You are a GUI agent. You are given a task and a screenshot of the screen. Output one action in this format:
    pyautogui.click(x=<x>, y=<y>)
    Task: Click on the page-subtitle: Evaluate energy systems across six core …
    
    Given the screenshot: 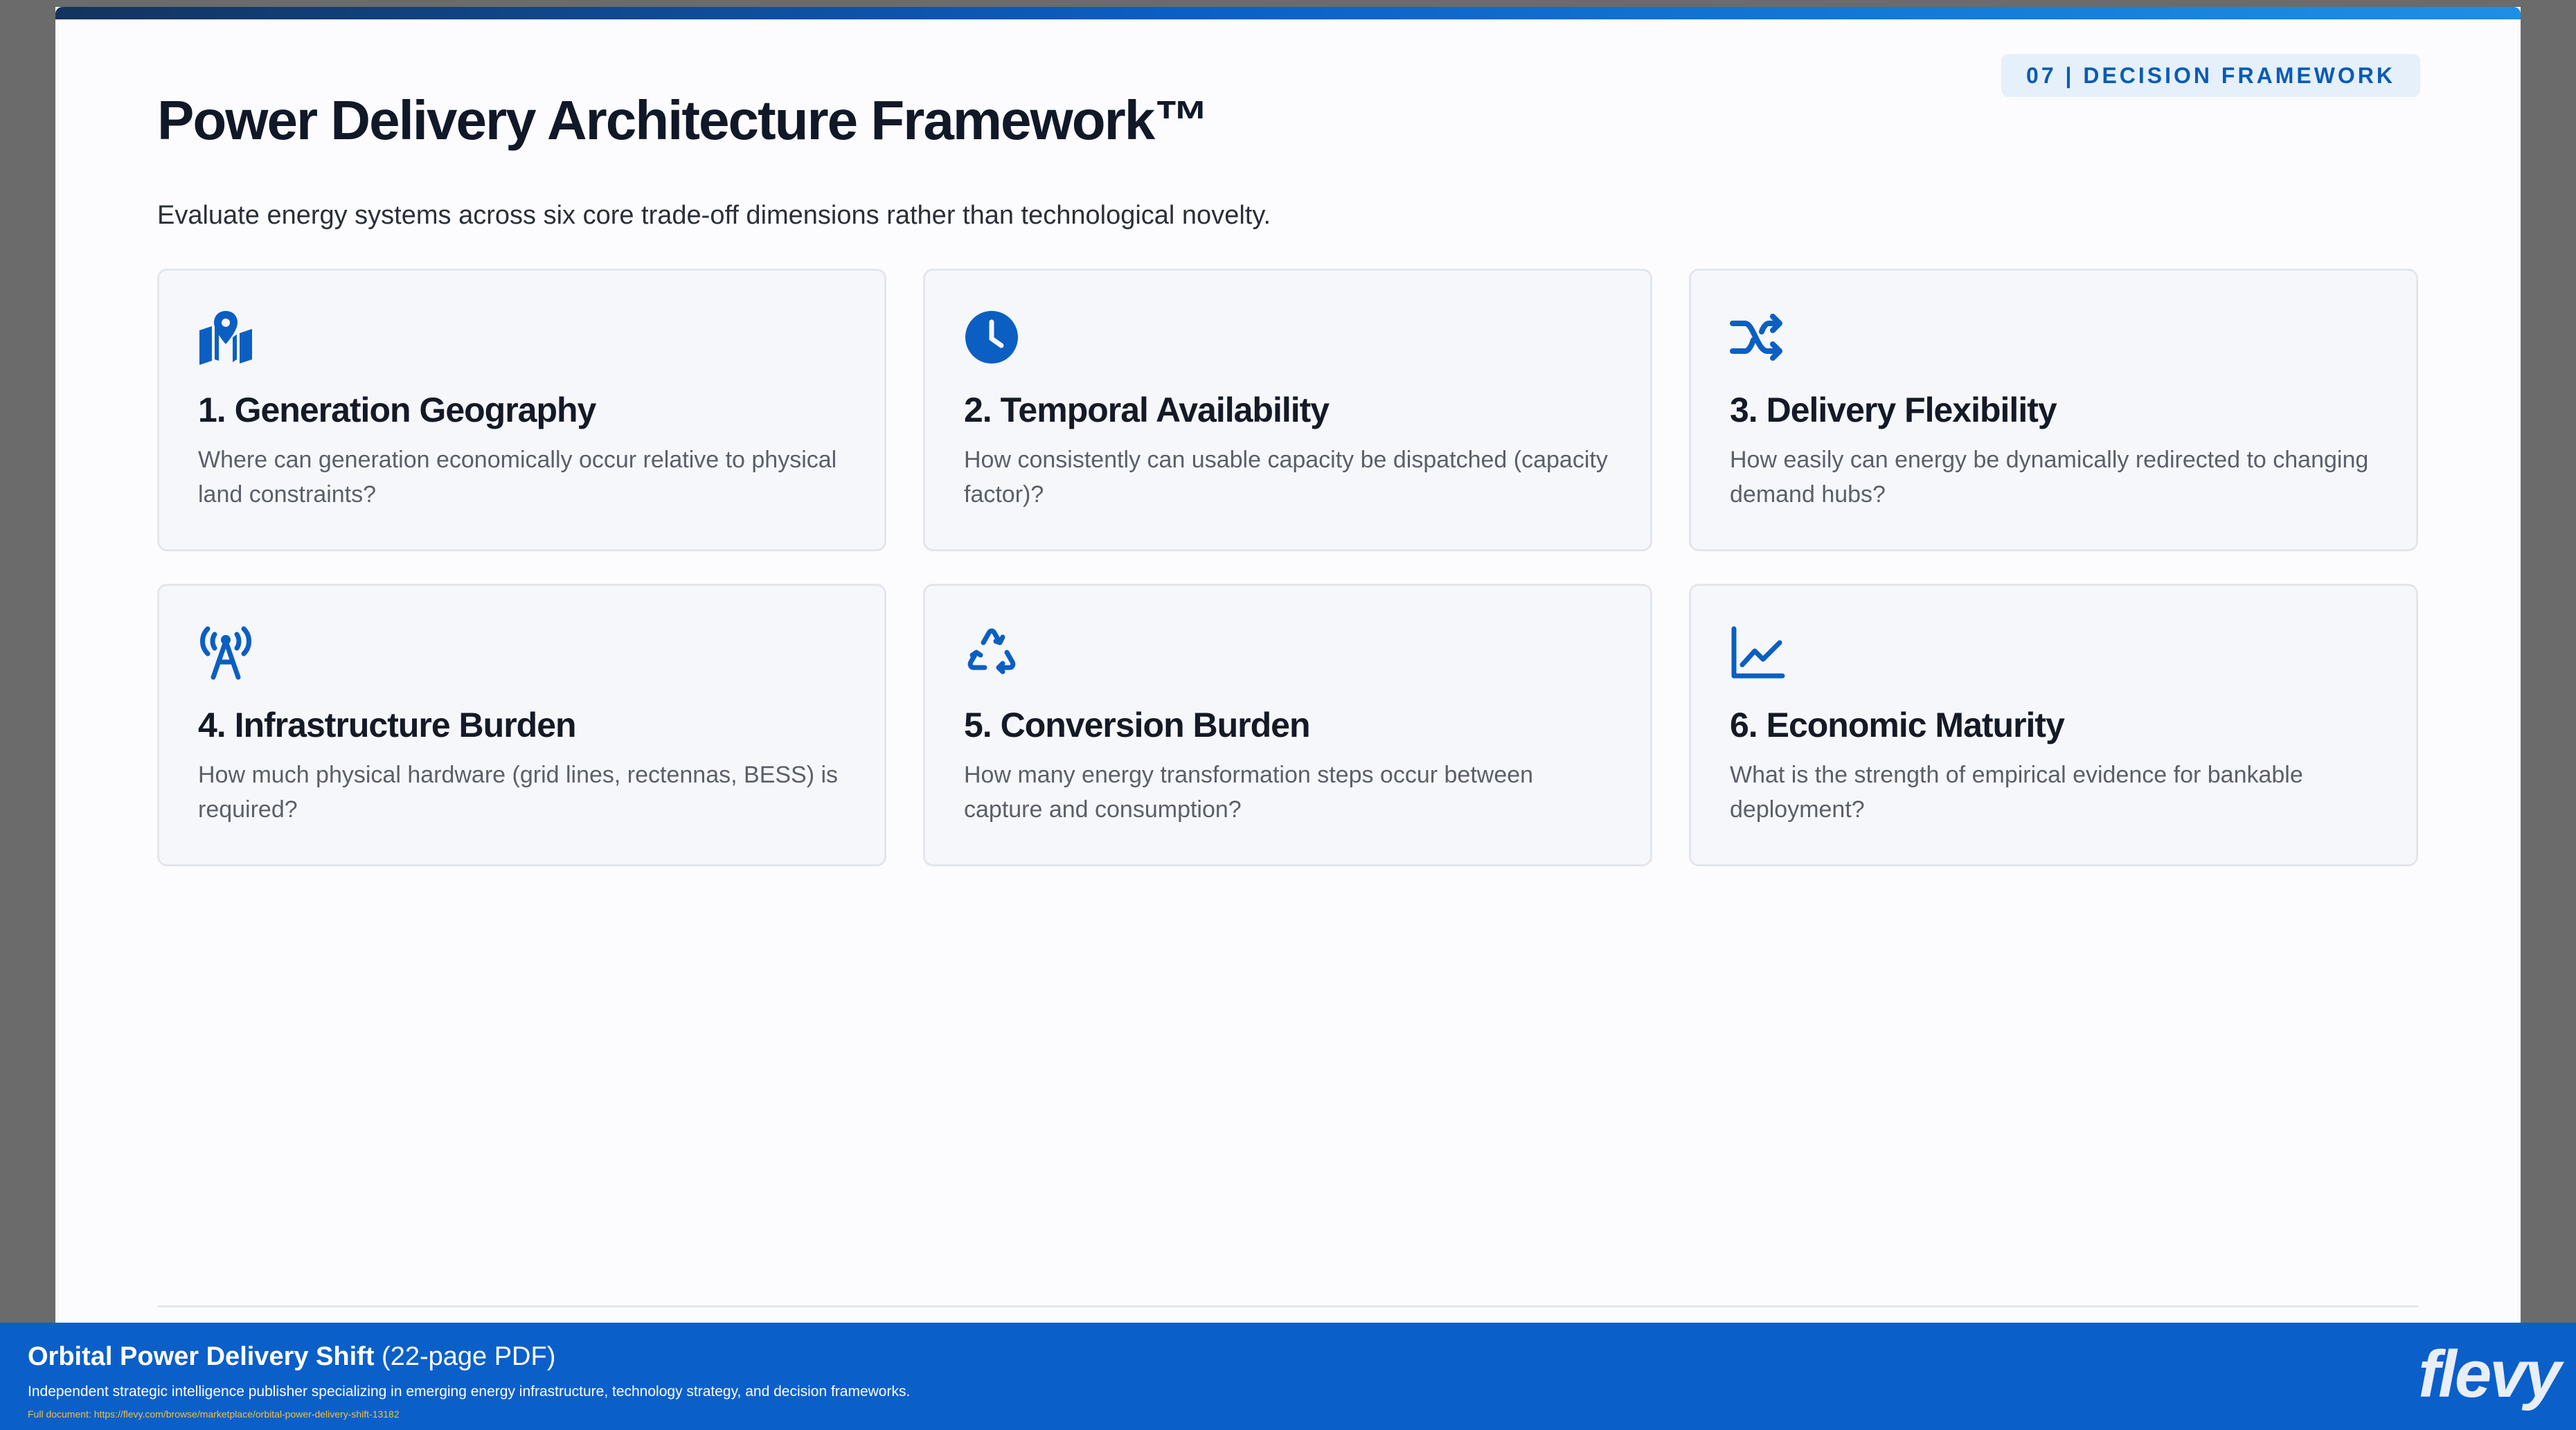 What is the action you would take?
    pyautogui.click(x=714, y=215)
    